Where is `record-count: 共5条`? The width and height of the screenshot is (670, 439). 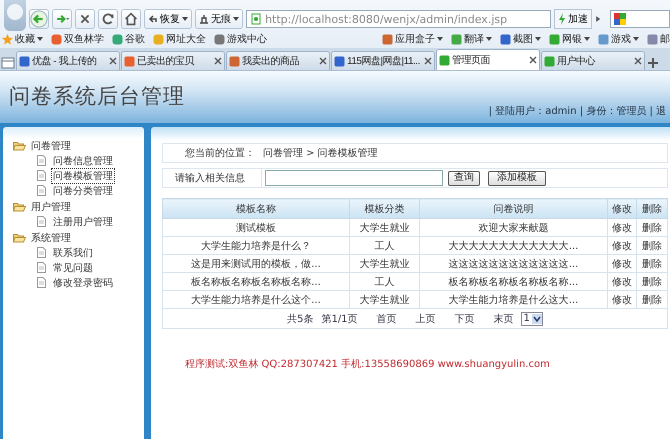
record-count: 共5条 is located at coordinates (300, 319).